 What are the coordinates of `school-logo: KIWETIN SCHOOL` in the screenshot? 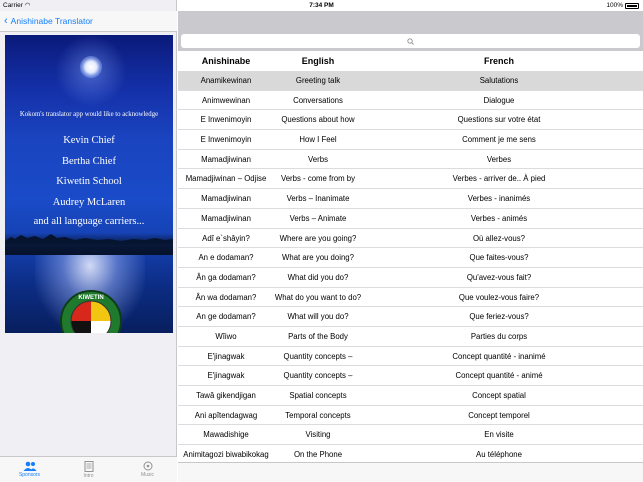 It's located at (91, 311).